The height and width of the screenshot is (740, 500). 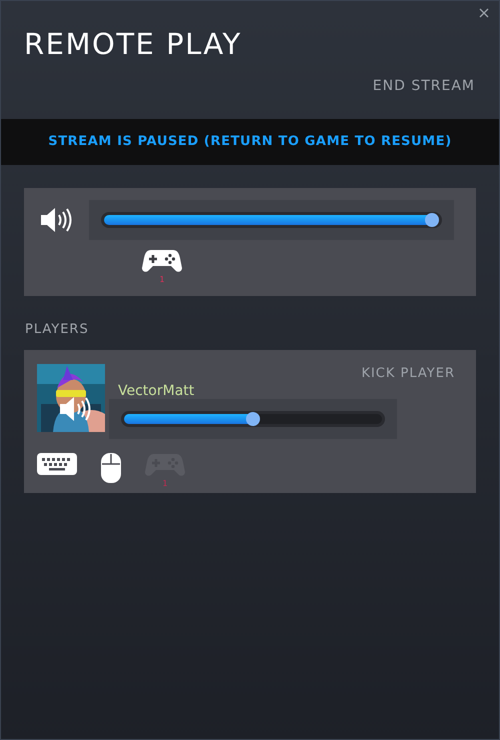 What do you see at coordinates (57, 464) in the screenshot?
I see `keyboard-icon` at bounding box center [57, 464].